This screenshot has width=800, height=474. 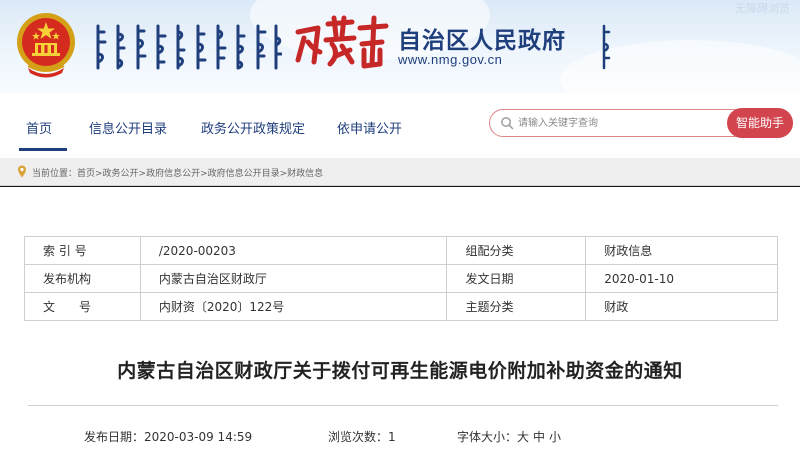 I want to click on value-topic: 财政, so click(x=681, y=306).